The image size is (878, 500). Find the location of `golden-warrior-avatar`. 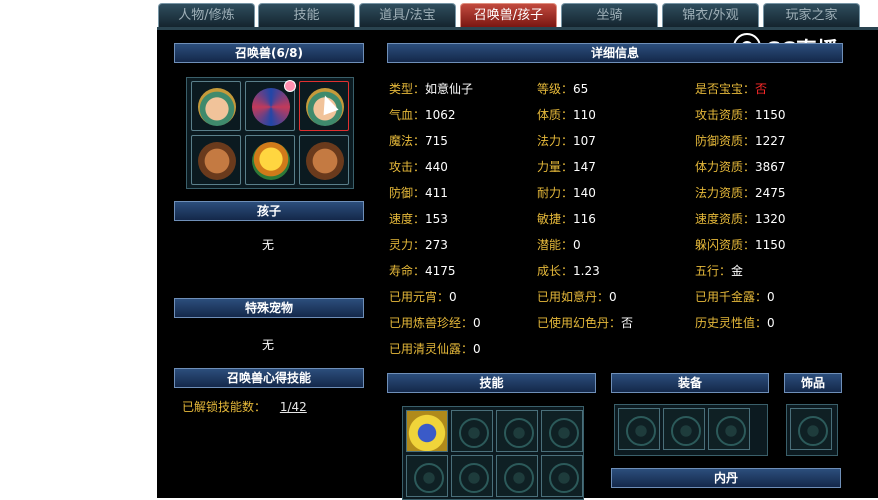

golden-warrior-avatar is located at coordinates (271, 161).